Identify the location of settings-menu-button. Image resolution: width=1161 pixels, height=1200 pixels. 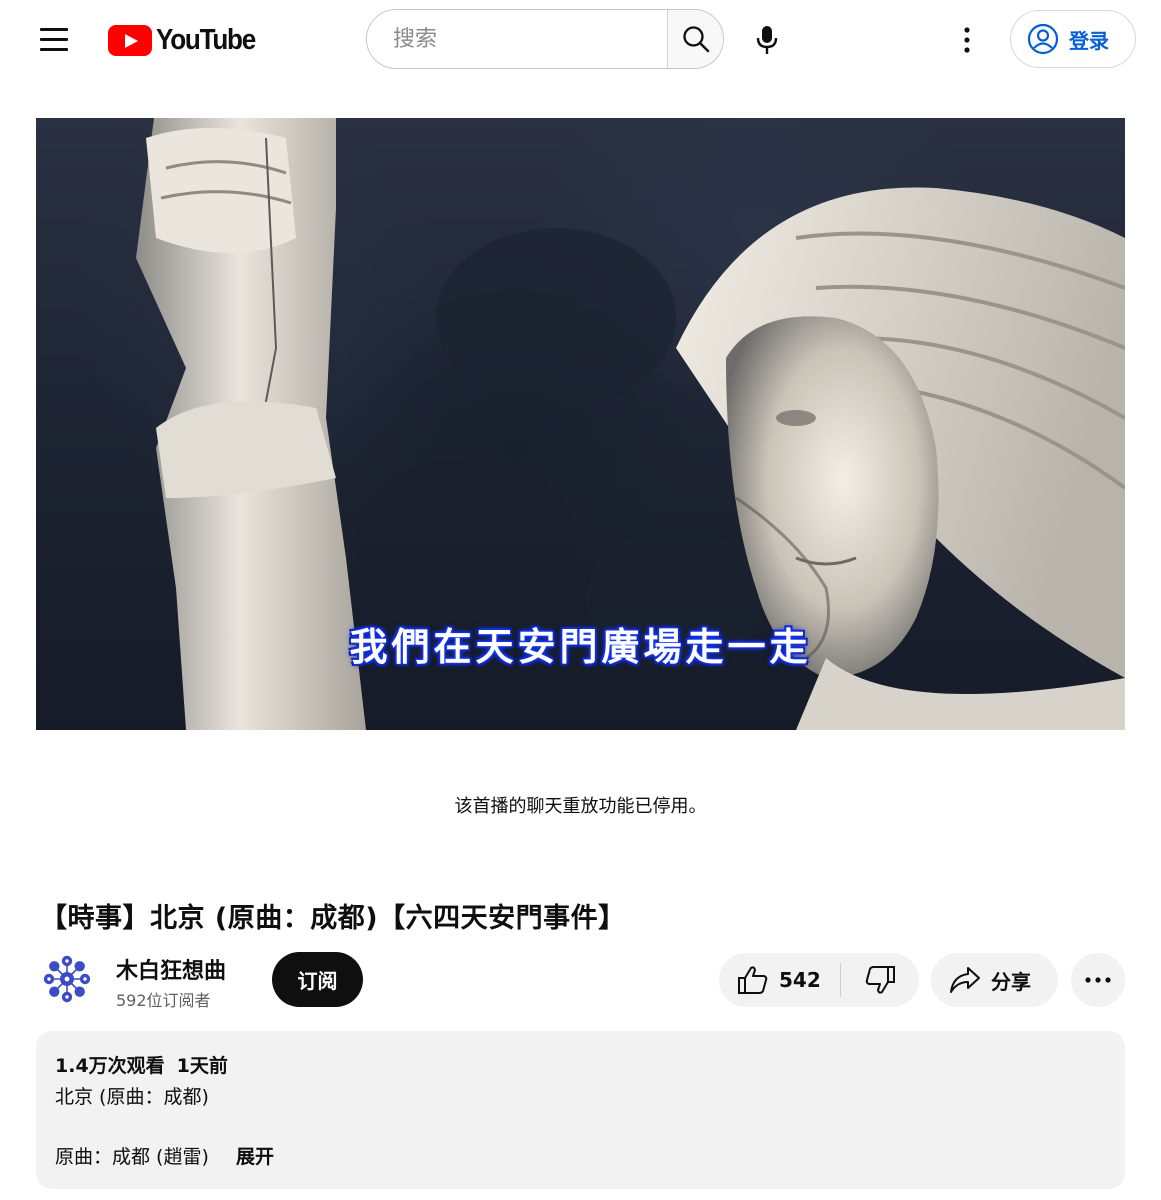
(967, 40).